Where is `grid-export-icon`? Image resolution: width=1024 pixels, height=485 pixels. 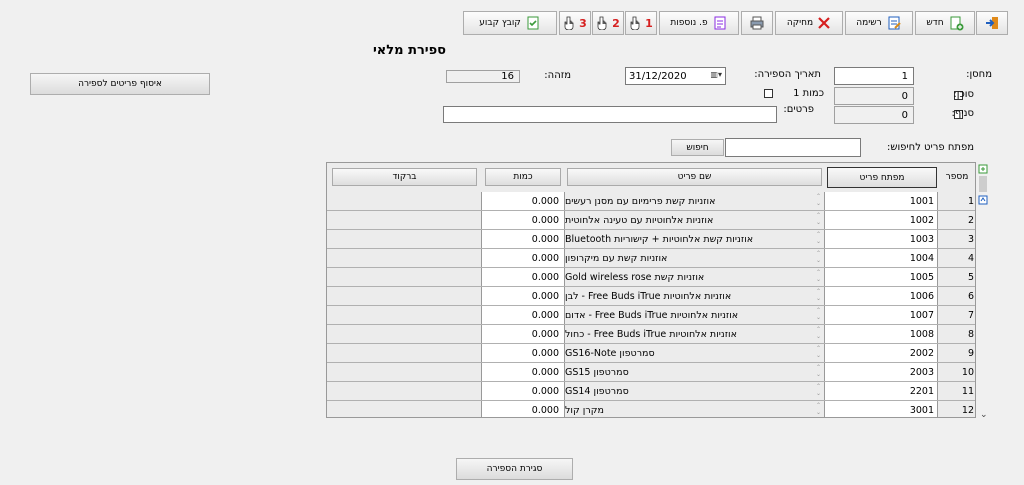
grid-export-icon is located at coordinates (983, 200).